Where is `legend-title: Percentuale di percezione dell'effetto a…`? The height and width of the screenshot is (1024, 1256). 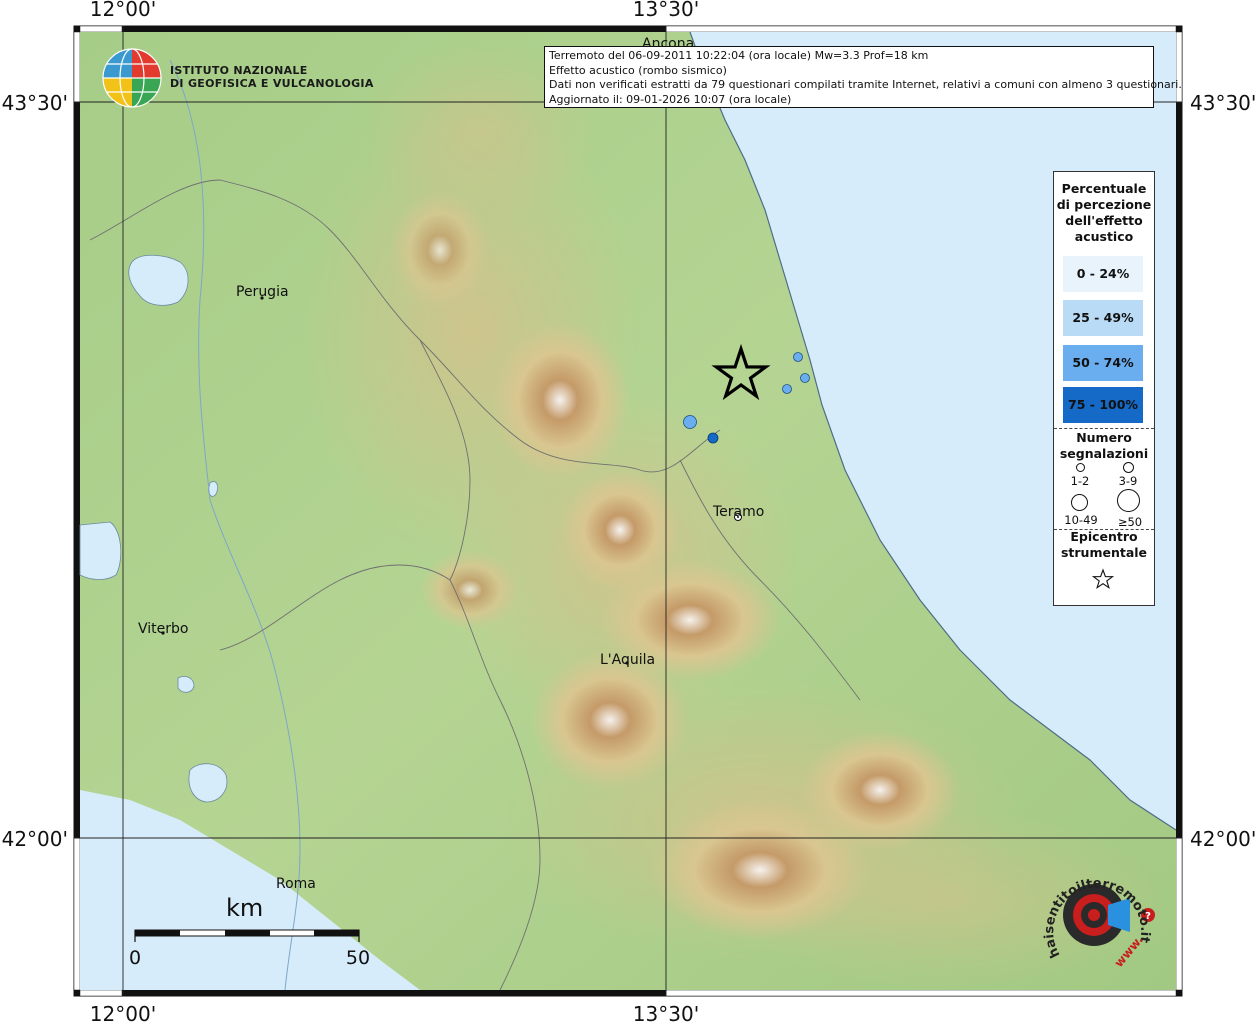
legend-title: Percentuale di percezione dell'effetto a… is located at coordinates (1104, 212).